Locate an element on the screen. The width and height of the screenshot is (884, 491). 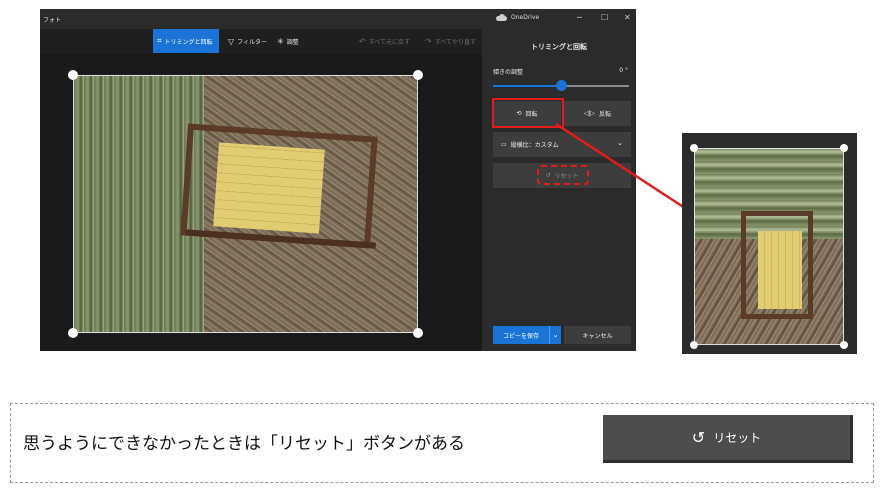
tab-crop-rotate: ⌗ トリミングと回転 is located at coordinates (186, 41).